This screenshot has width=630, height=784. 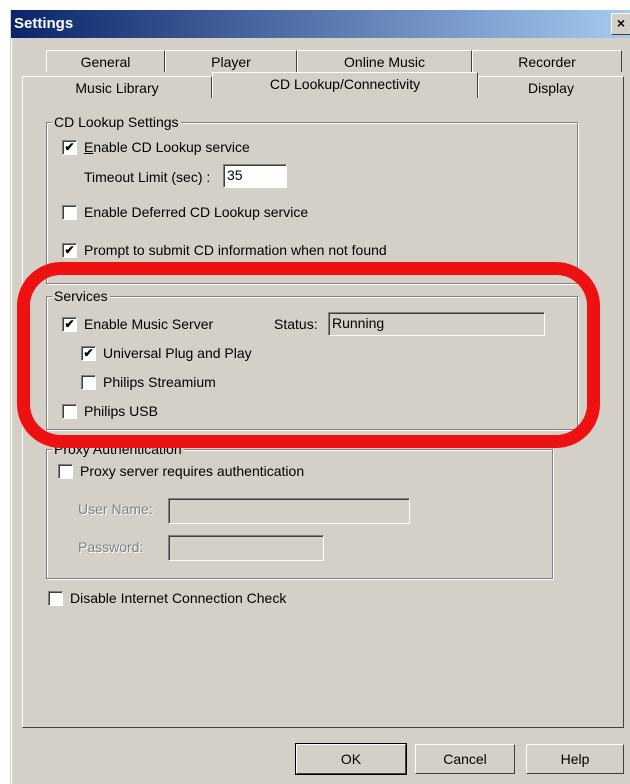 I want to click on upnp-label: Universal Plug and Play, so click(x=177, y=353).